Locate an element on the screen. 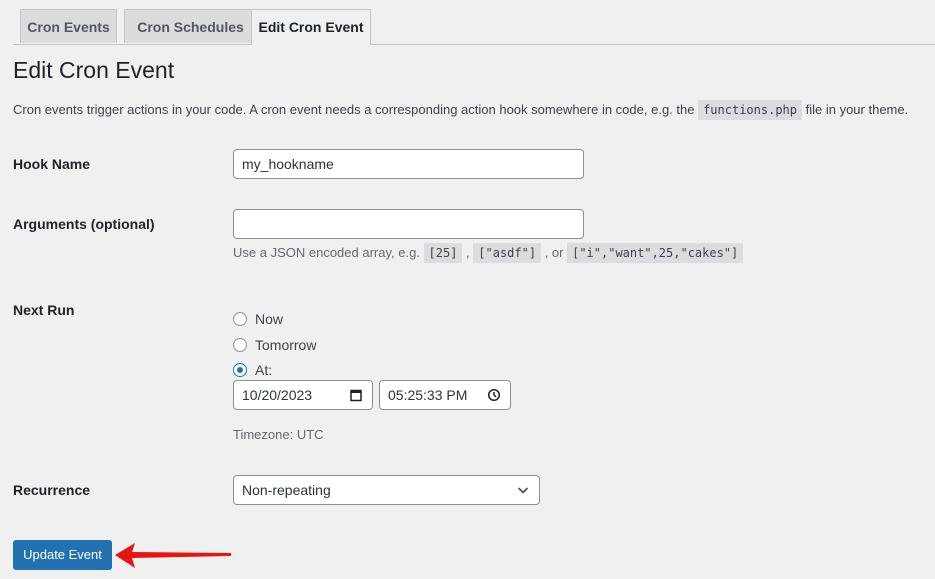  radio-tomorrow: Tomorrow is located at coordinates (274, 345).